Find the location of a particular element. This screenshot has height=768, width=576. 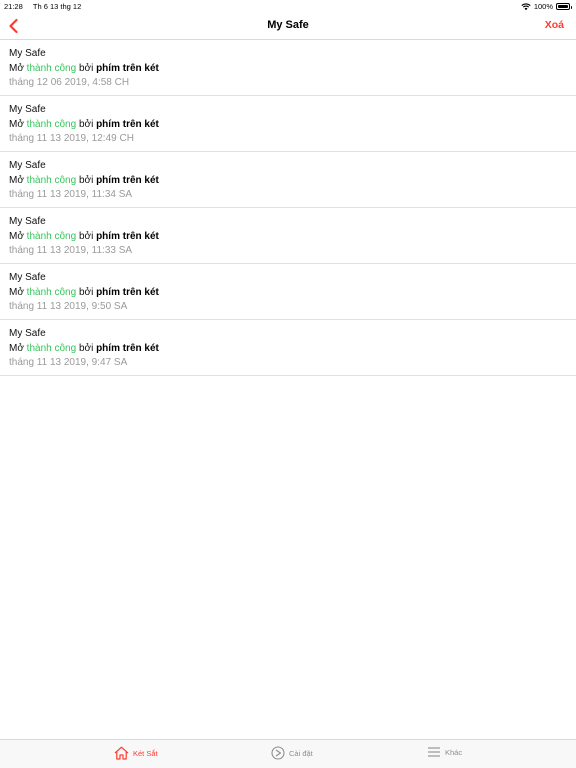

delete-button: Xoá is located at coordinates (554, 25).